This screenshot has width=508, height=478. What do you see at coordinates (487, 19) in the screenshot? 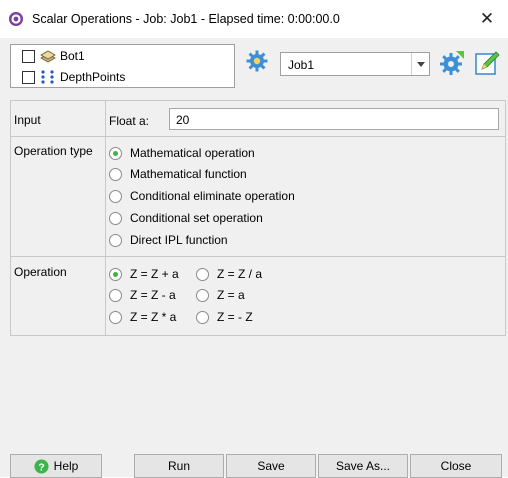
I see `window-close-button: ✕` at bounding box center [487, 19].